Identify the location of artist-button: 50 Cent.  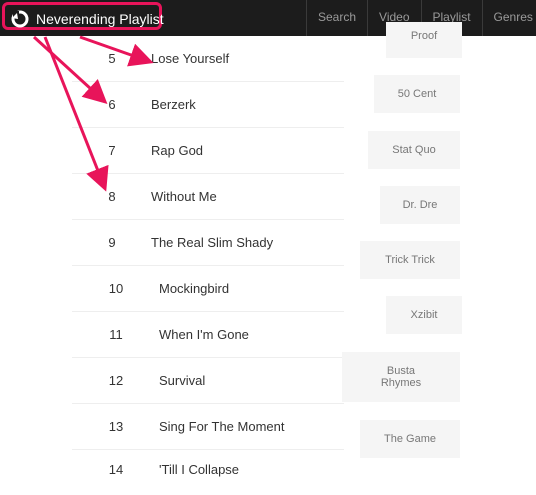
(417, 94).